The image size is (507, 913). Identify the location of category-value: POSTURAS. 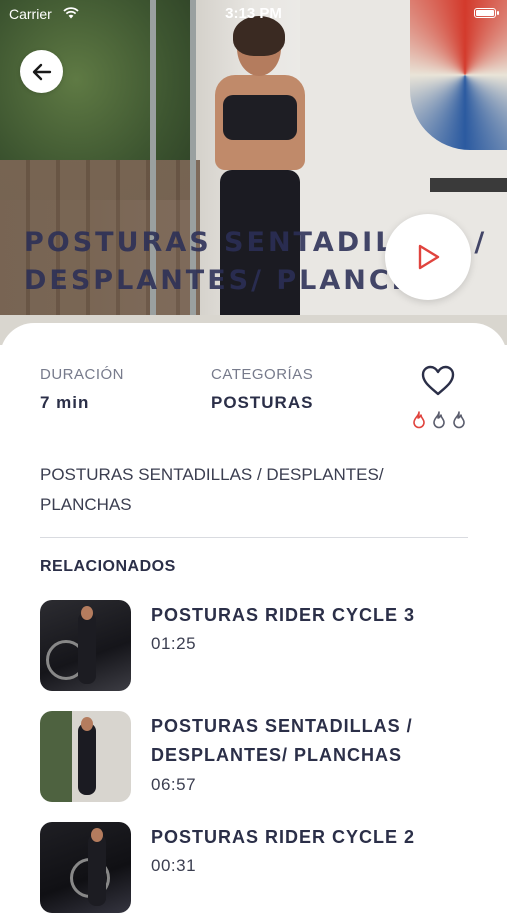
(262, 402).